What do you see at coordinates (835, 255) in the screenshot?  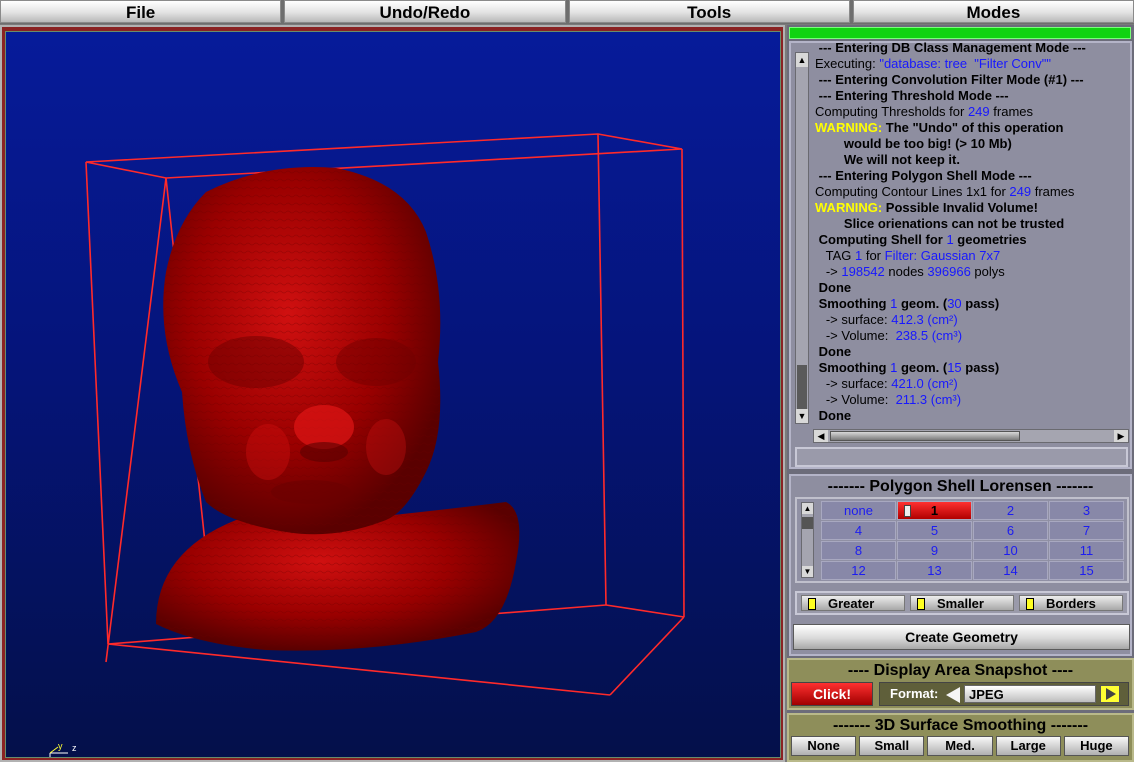 I see `console-segment: TAG` at bounding box center [835, 255].